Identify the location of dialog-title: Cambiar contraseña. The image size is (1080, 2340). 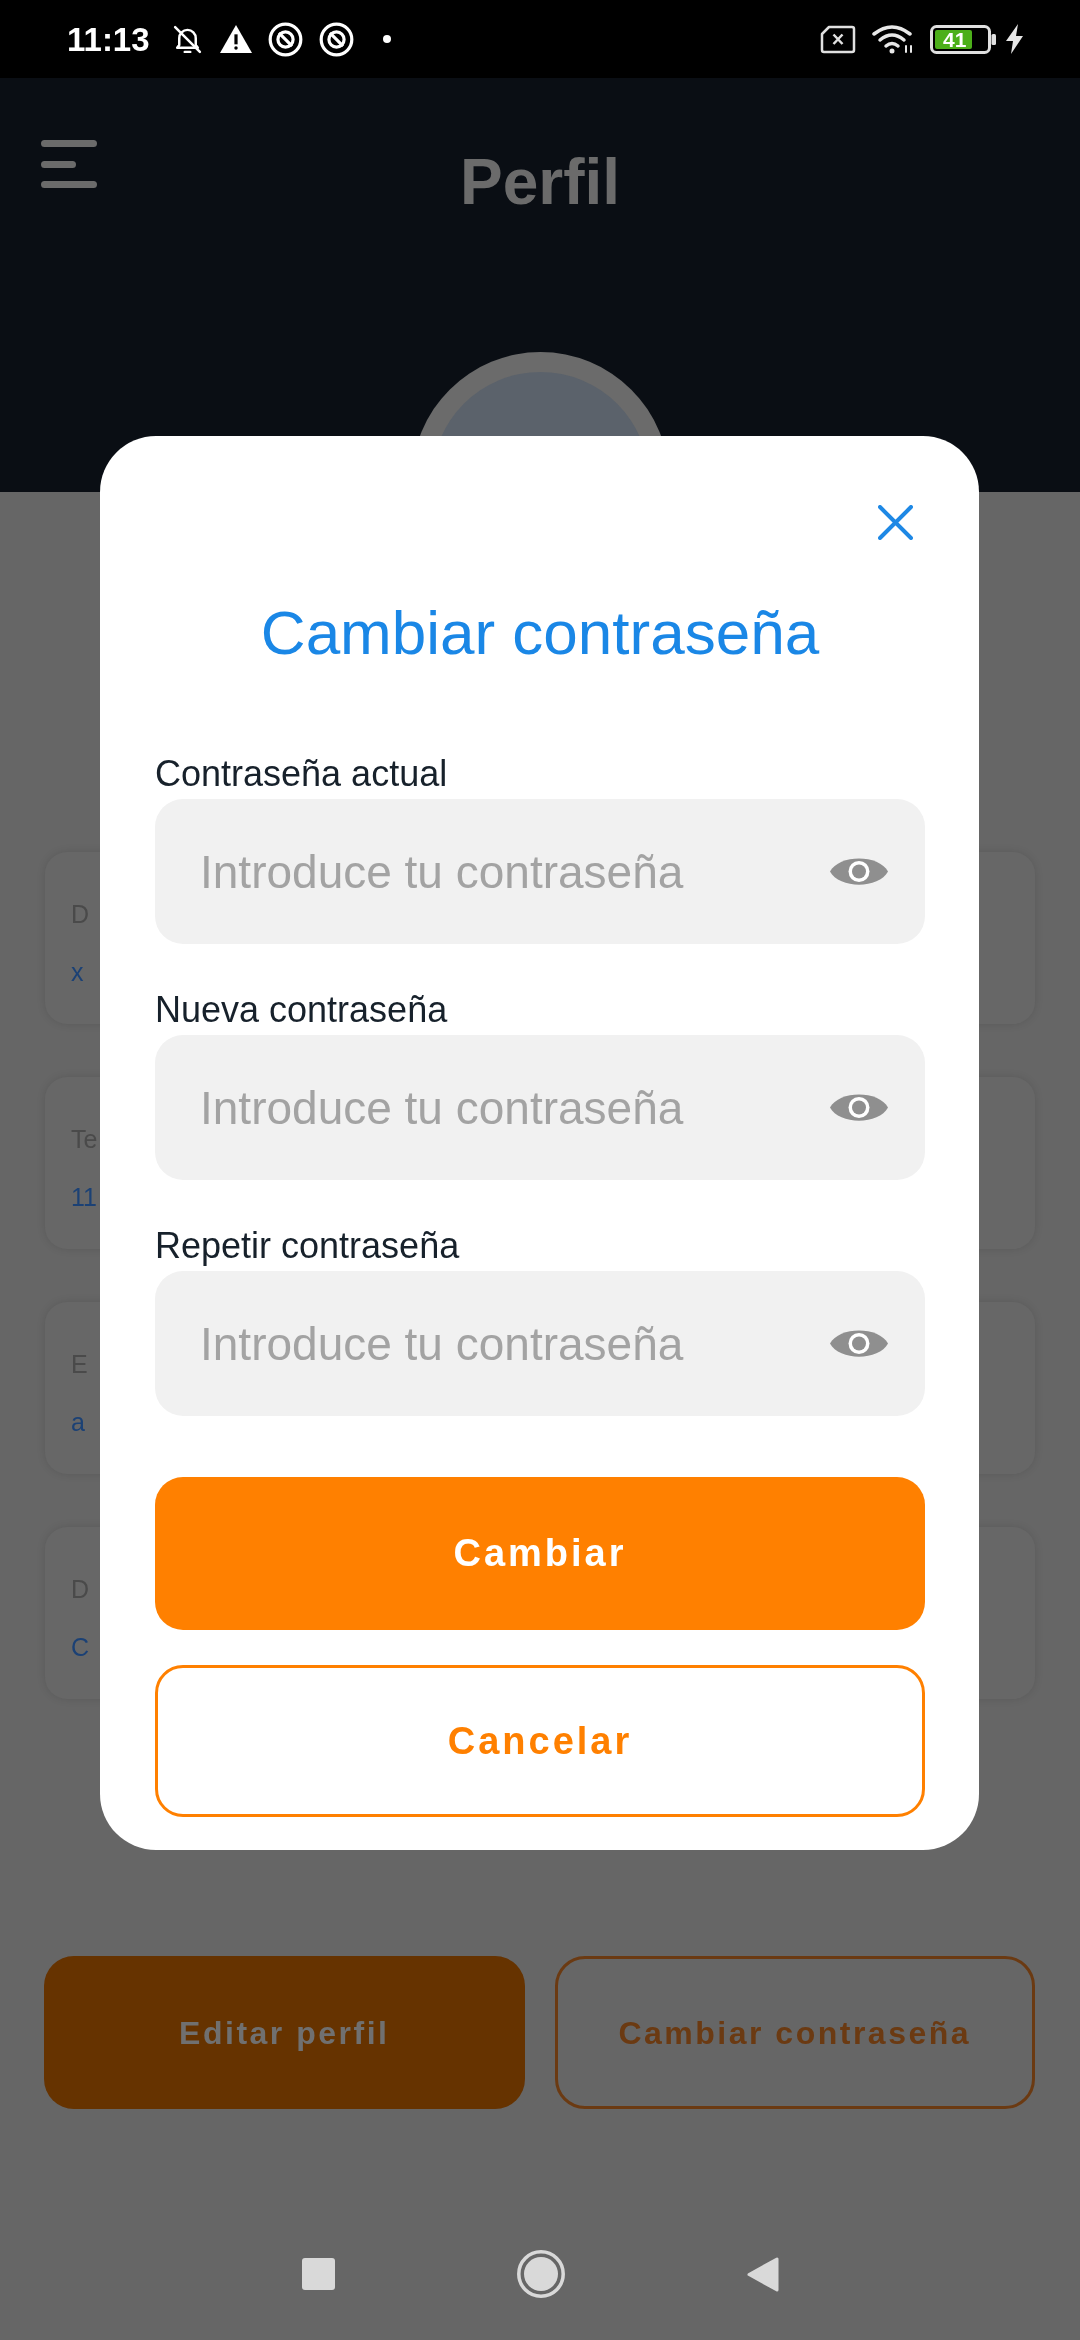
(540, 633).